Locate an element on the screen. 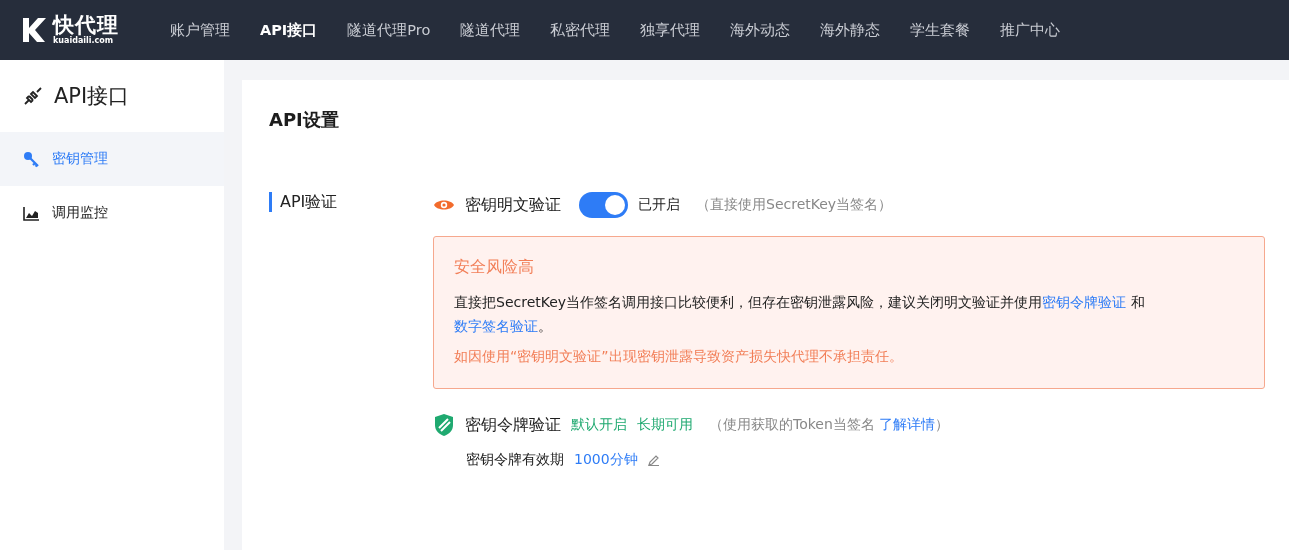  nav-tab: 隧道代理 is located at coordinates (490, 30).